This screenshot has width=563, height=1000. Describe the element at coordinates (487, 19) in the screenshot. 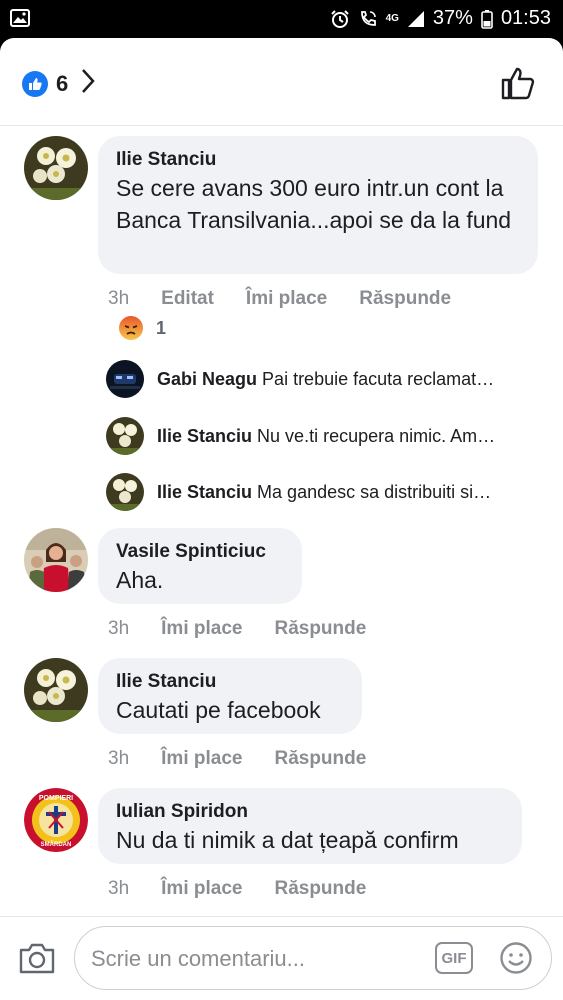

I see `battery-icon` at that location.